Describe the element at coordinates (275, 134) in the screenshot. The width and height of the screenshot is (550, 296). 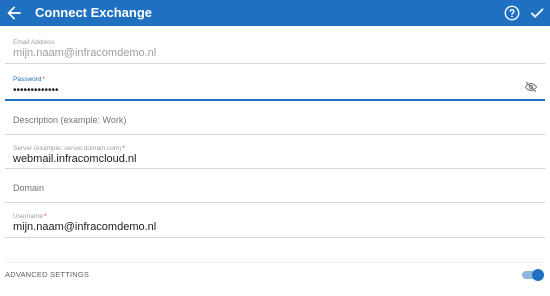
I see `description-underline` at that location.